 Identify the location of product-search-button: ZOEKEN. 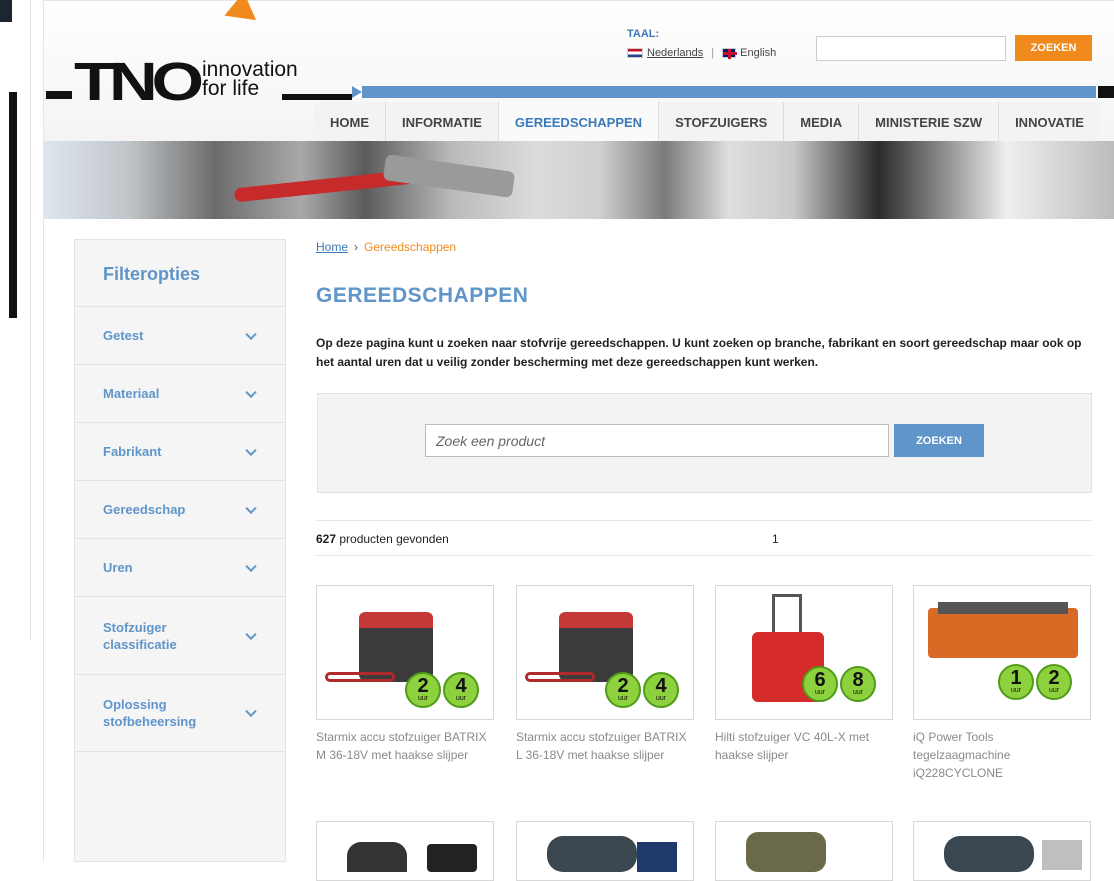
(939, 440).